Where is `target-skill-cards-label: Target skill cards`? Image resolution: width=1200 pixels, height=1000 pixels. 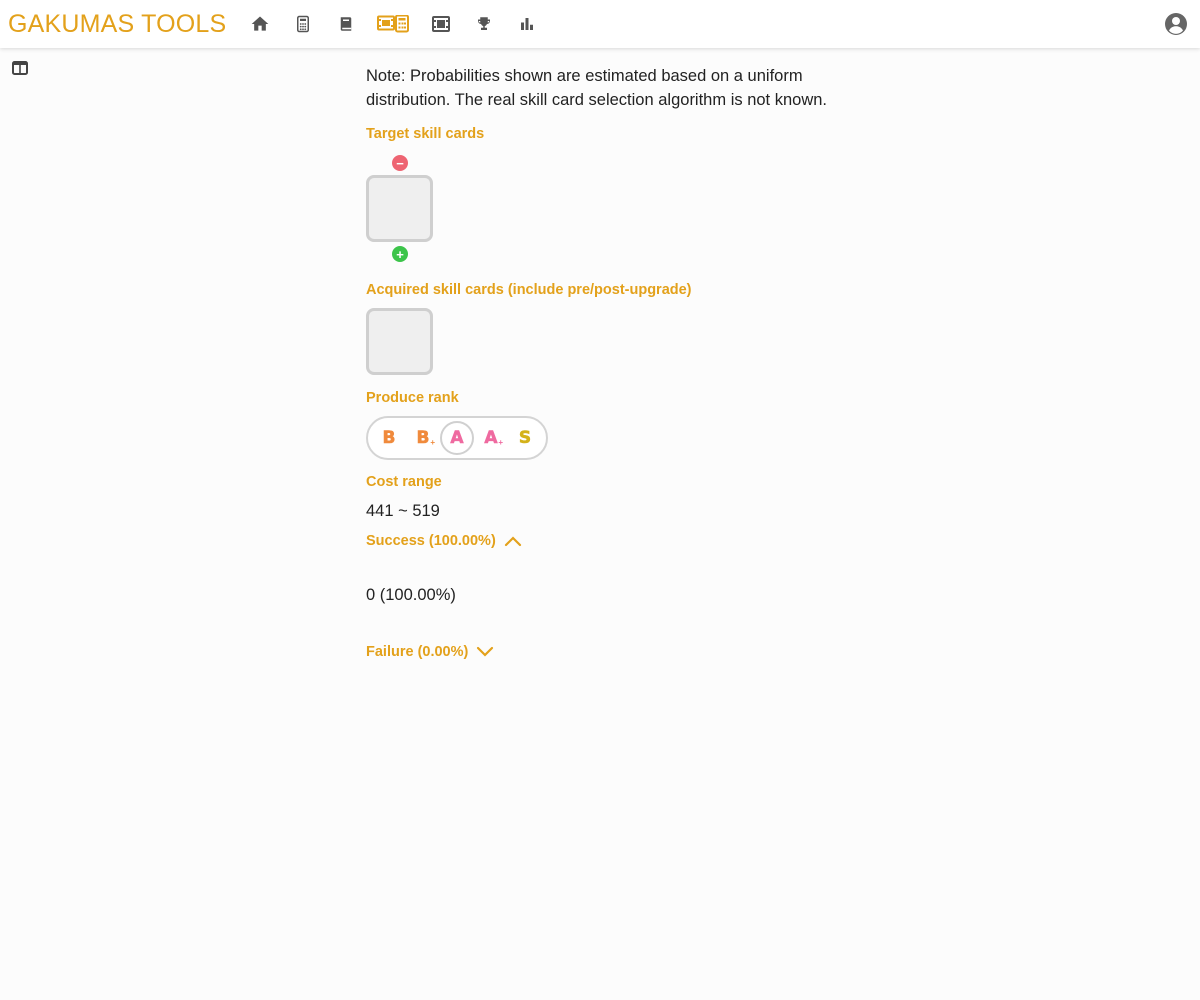 target-skill-cards-label: Target skill cards is located at coordinates (425, 134).